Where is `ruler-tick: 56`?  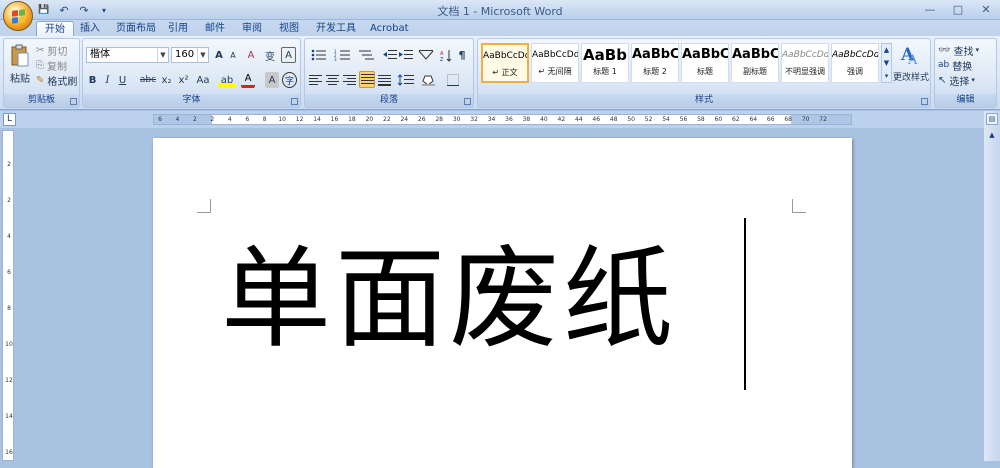 ruler-tick: 56 is located at coordinates (683, 119).